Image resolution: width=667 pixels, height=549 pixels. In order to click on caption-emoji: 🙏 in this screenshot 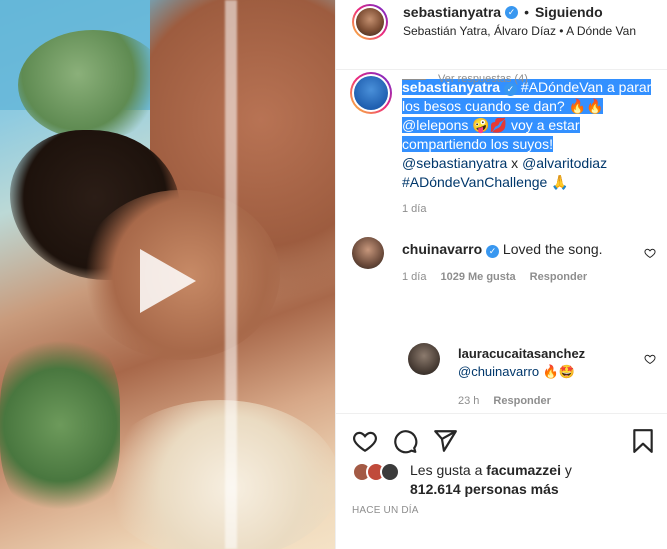, I will do `click(558, 182)`.